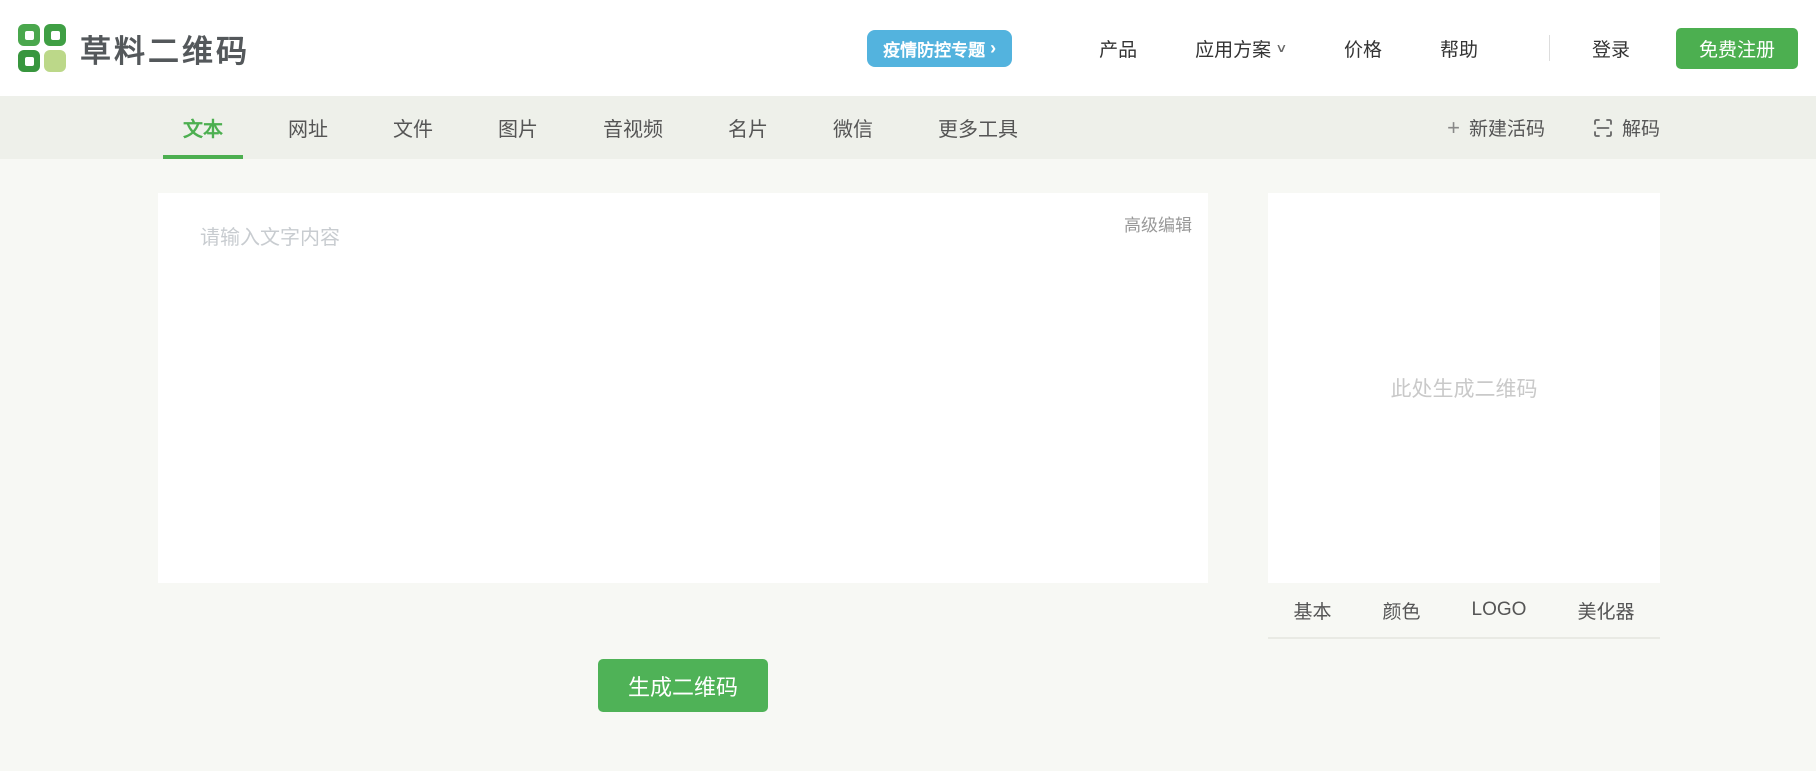  I want to click on tabbar-actions: + 新建活码 解码, so click(1553, 127).